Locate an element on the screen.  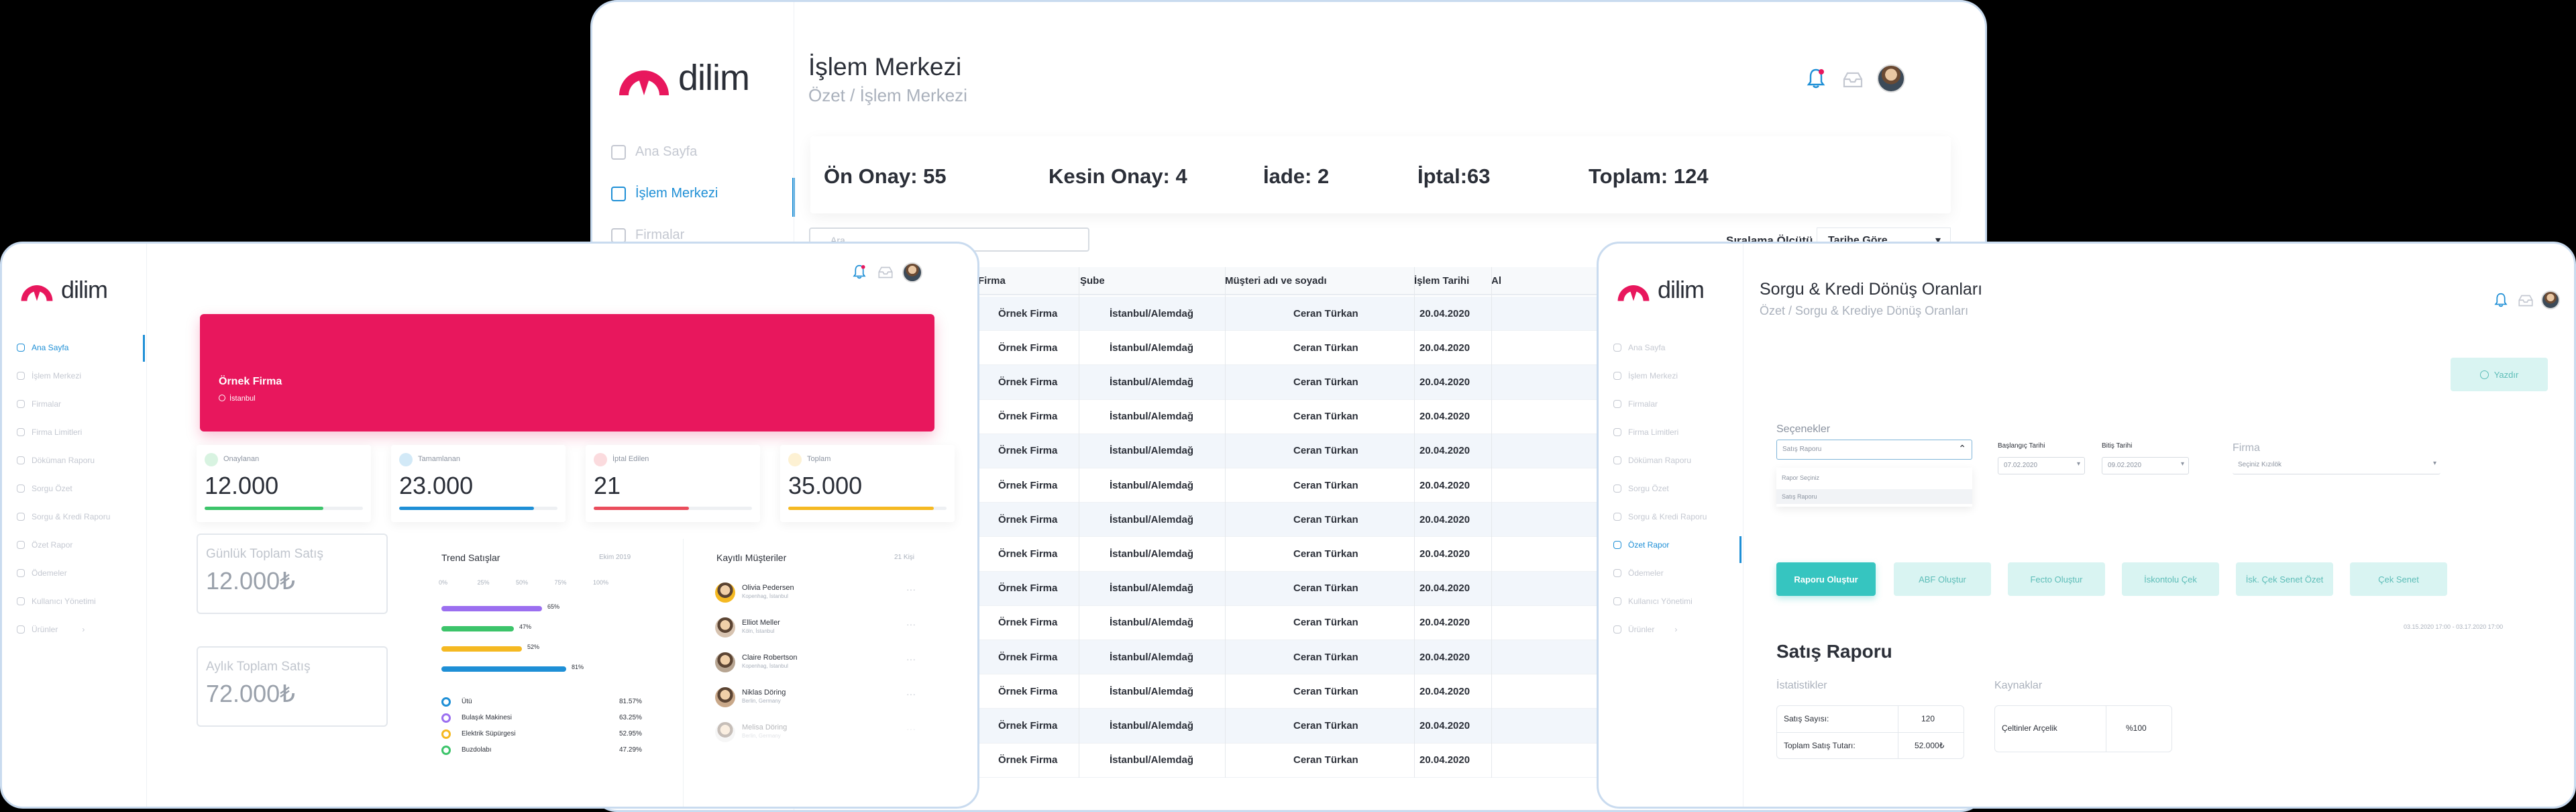
stat-card: Onaylanan 12.000 is located at coordinates (284, 484).